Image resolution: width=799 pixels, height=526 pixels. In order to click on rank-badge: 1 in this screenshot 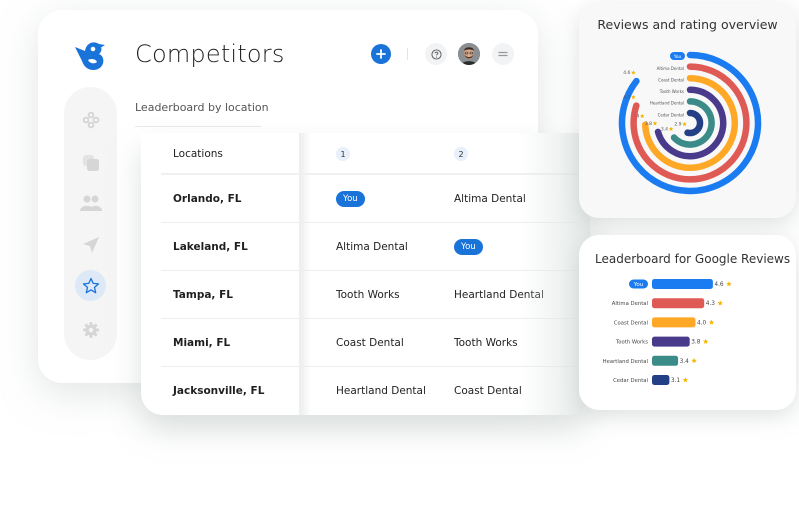, I will do `click(343, 154)`.